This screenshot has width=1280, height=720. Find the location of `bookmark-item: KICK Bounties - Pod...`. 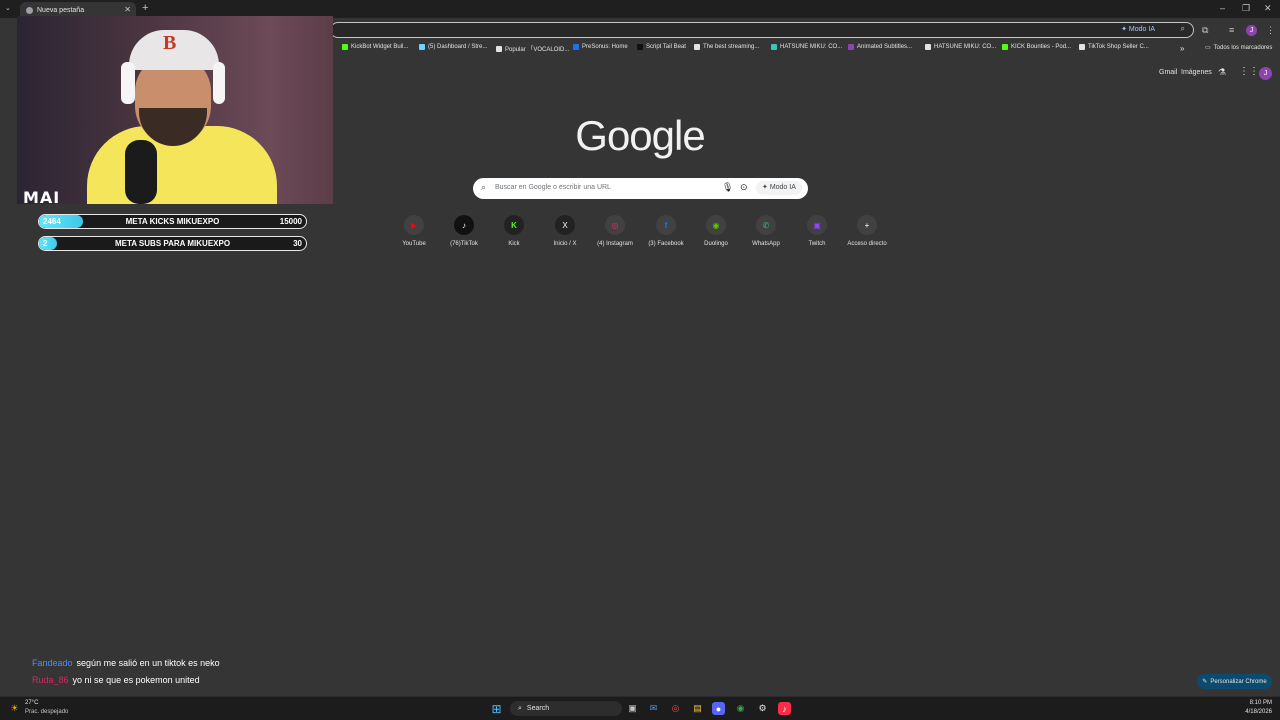

bookmark-item: KICK Bounties - Pod... is located at coordinates (1036, 47).